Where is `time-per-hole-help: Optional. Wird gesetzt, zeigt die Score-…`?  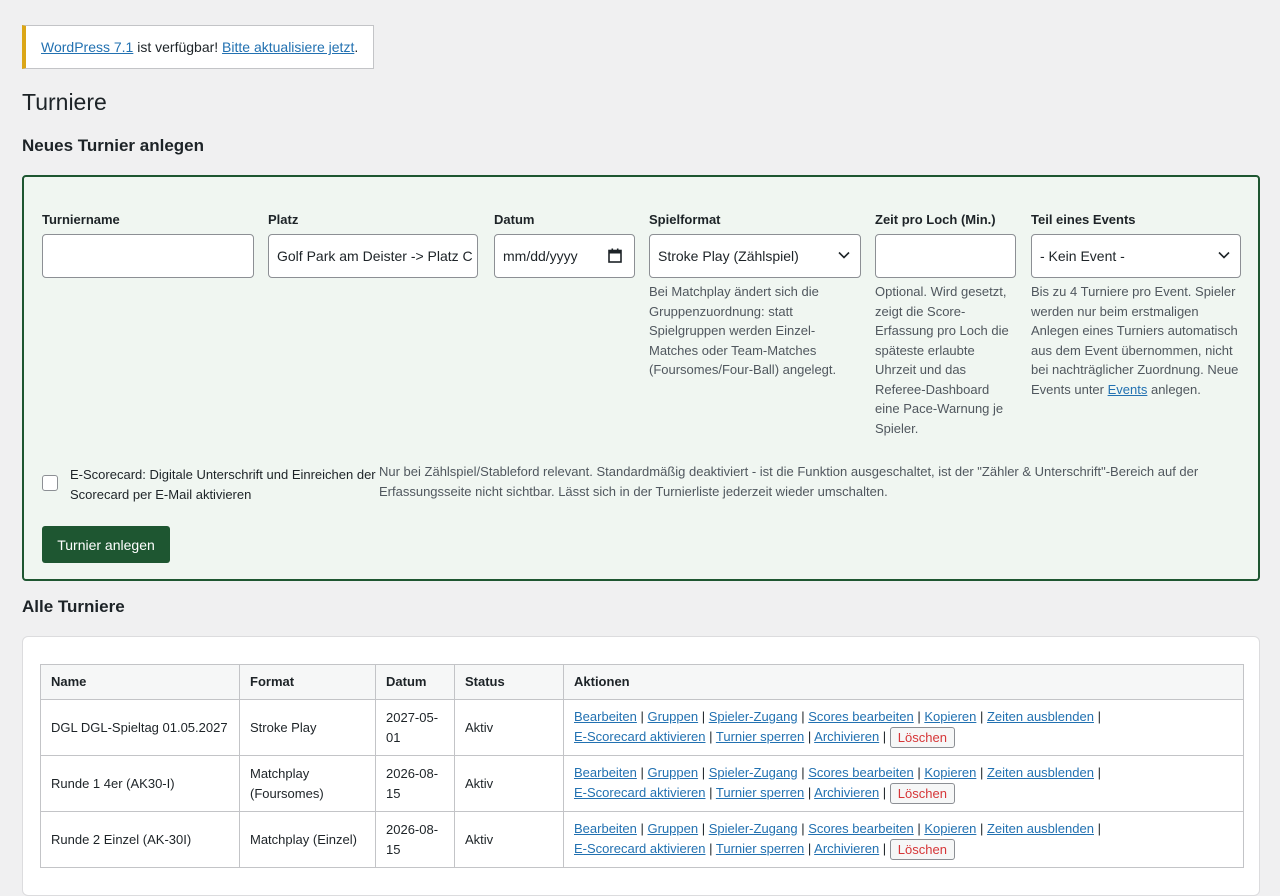 time-per-hole-help: Optional. Wird gesetzt, zeigt die Score-… is located at coordinates (942, 360).